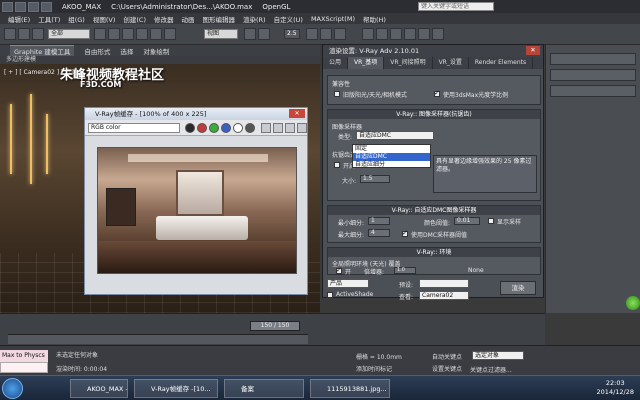 Image resolution: width=640 pixels, height=400 pixels. What do you see at coordinates (49, 19) in the screenshot?
I see `menu-tools: 工具(T)` at bounding box center [49, 19].